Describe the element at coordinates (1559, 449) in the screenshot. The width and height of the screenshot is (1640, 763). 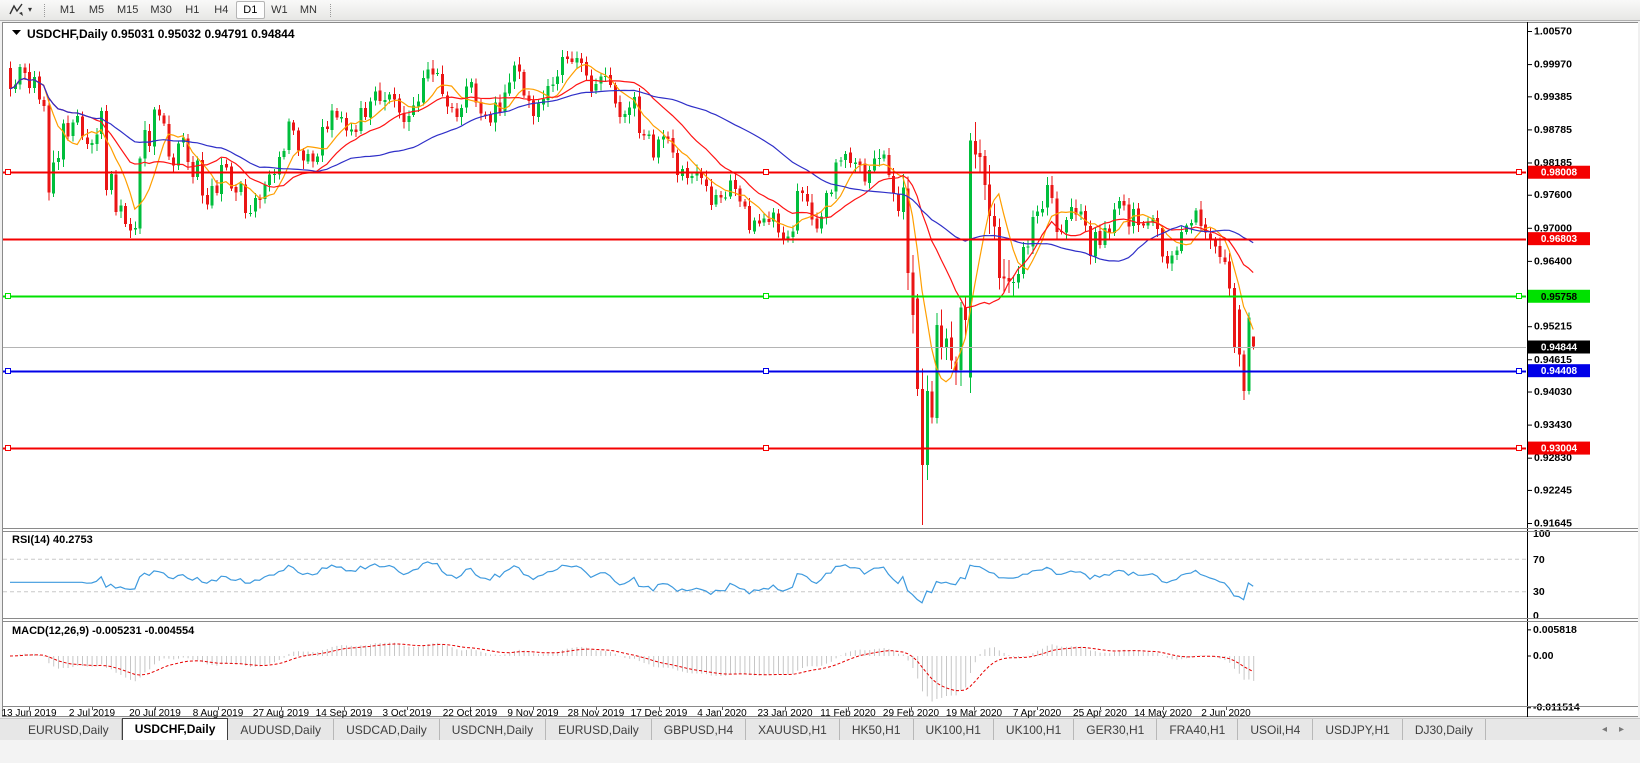
I see `price-level-badge-label: 0.93004` at that location.